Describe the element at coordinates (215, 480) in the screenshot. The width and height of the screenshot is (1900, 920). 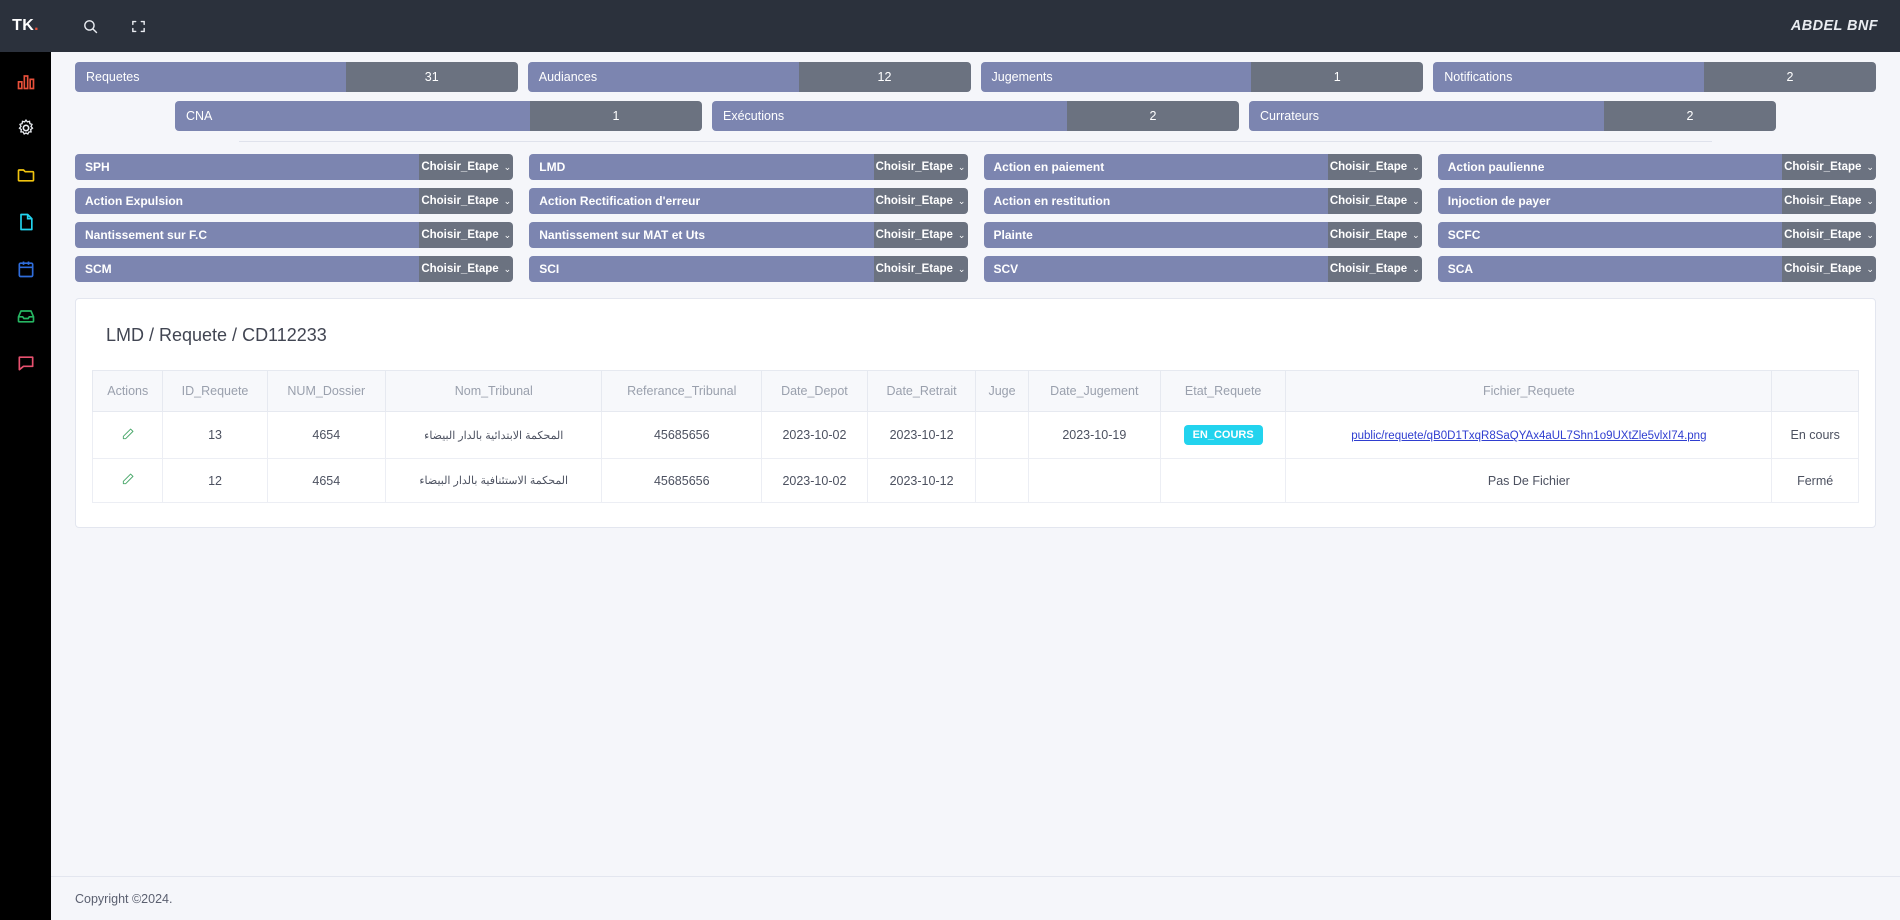
I see `cell-id-requete: 12` at that location.